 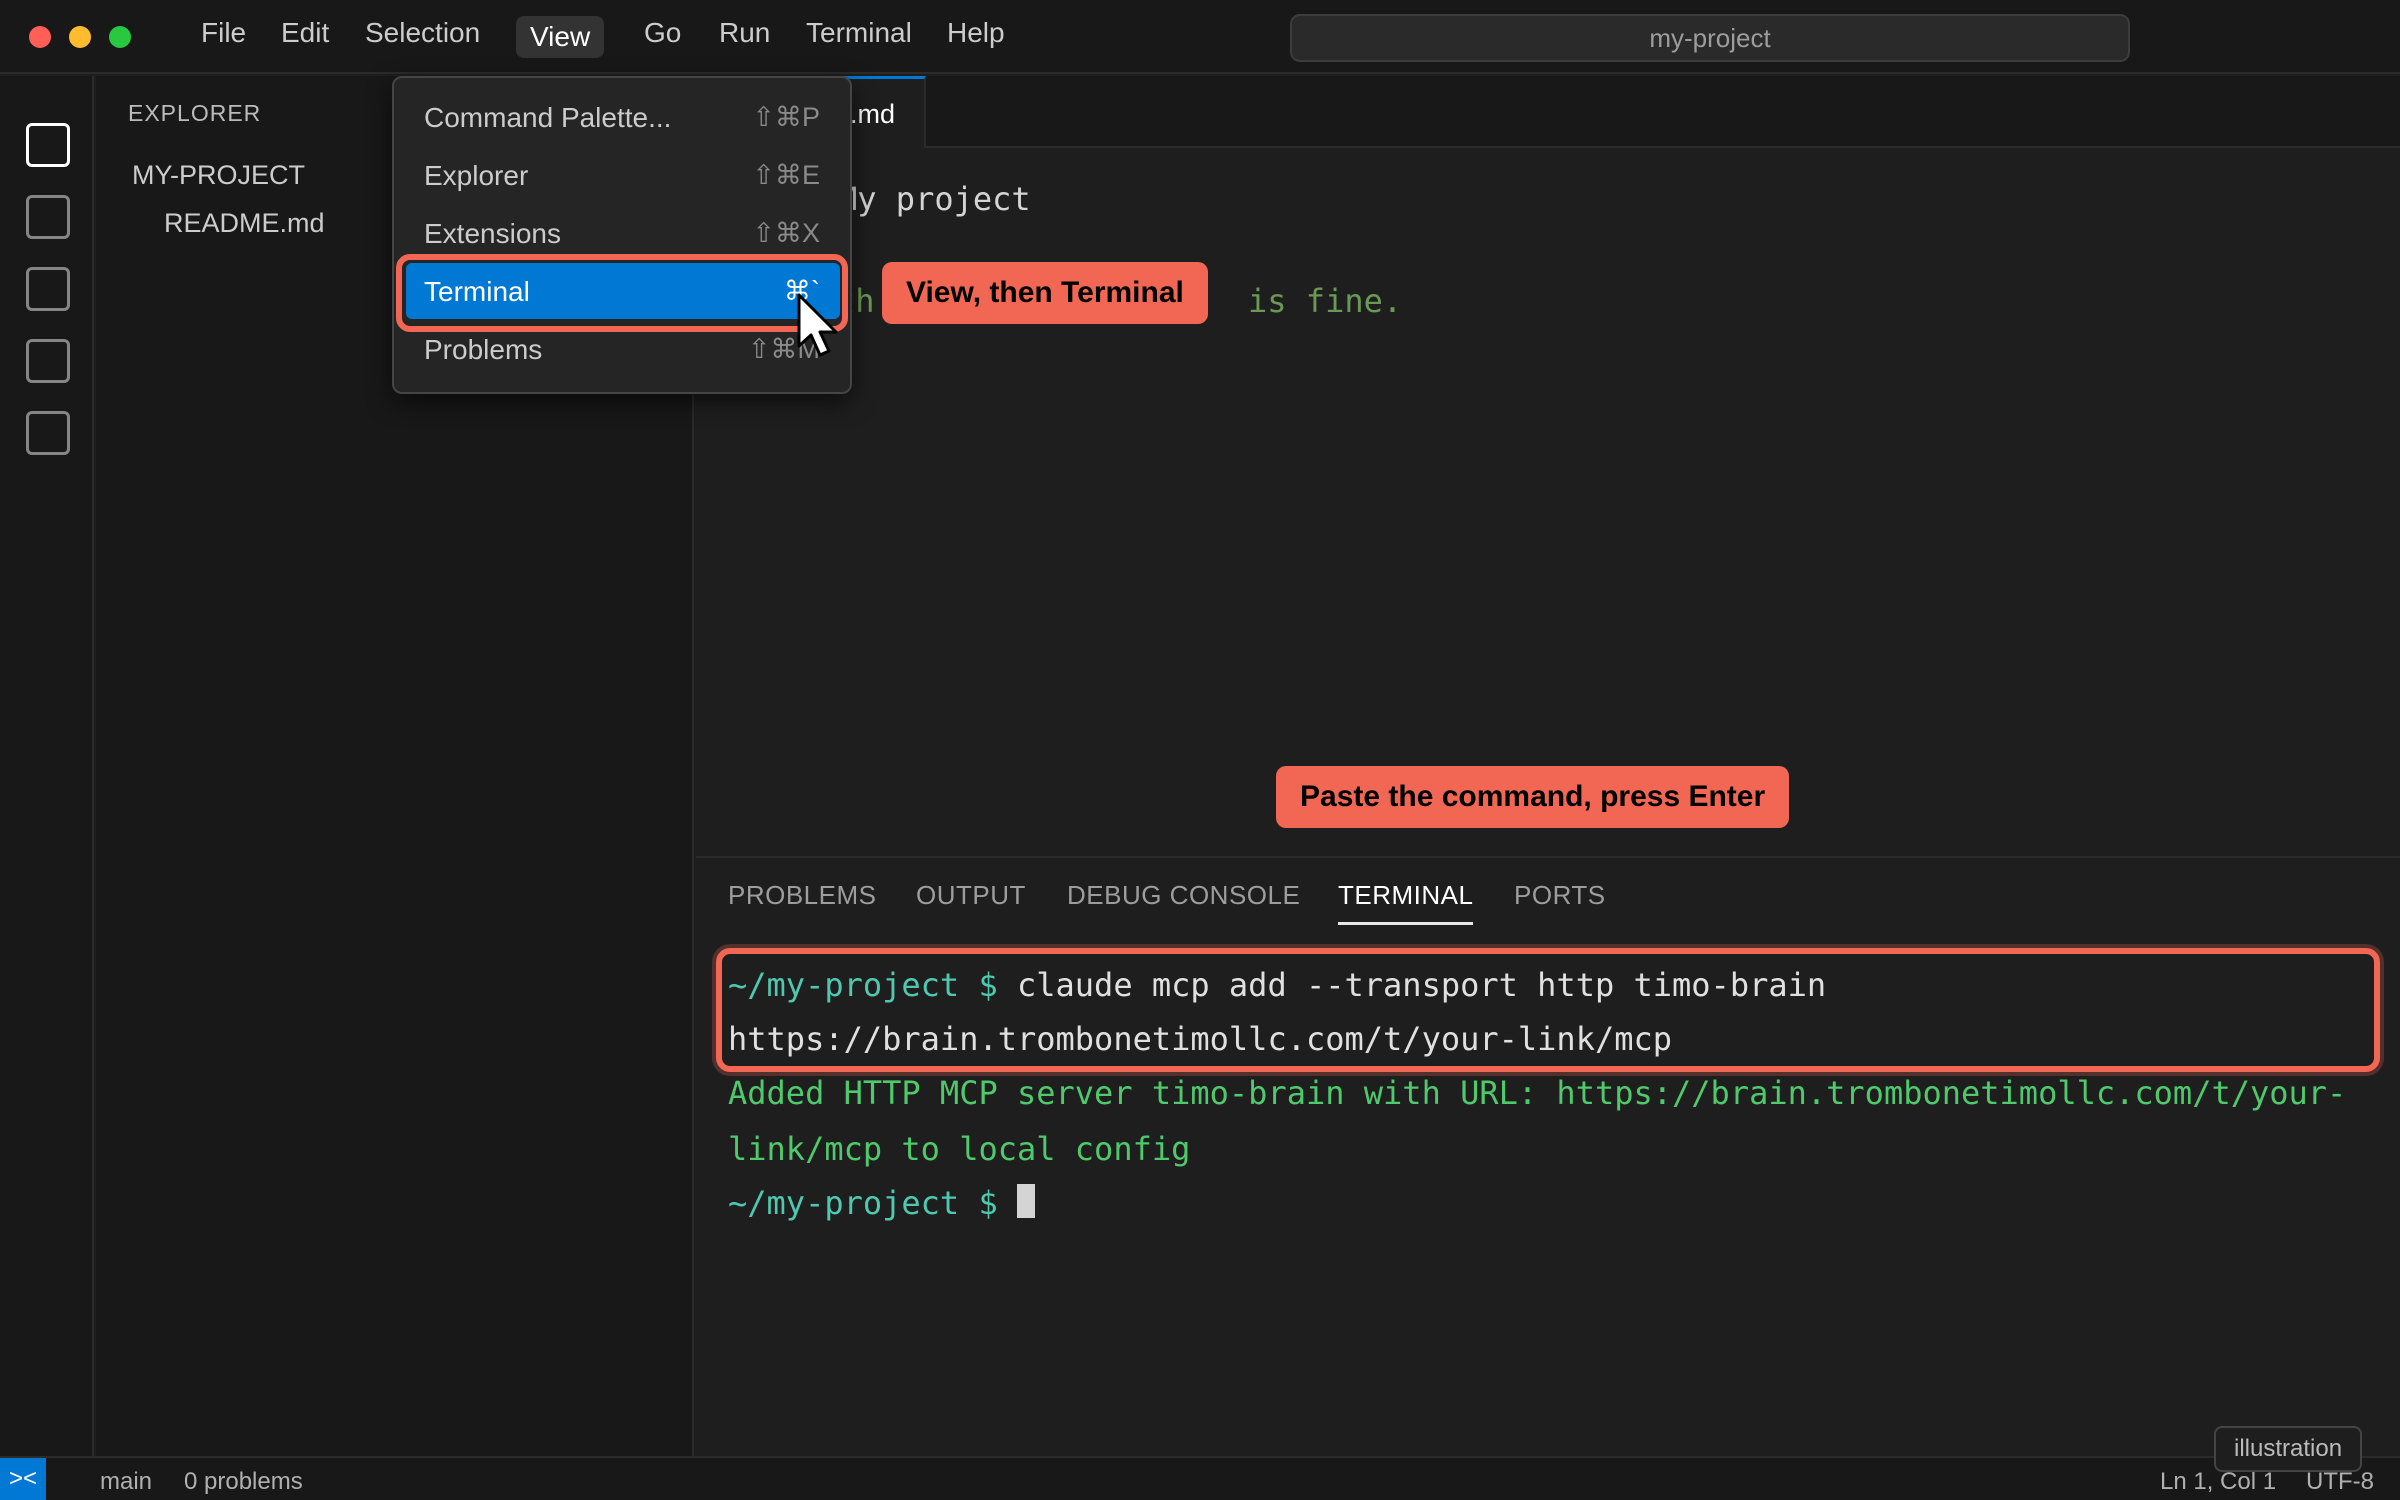 What do you see at coordinates (120, 37) in the screenshot?
I see `maximize-window-button` at bounding box center [120, 37].